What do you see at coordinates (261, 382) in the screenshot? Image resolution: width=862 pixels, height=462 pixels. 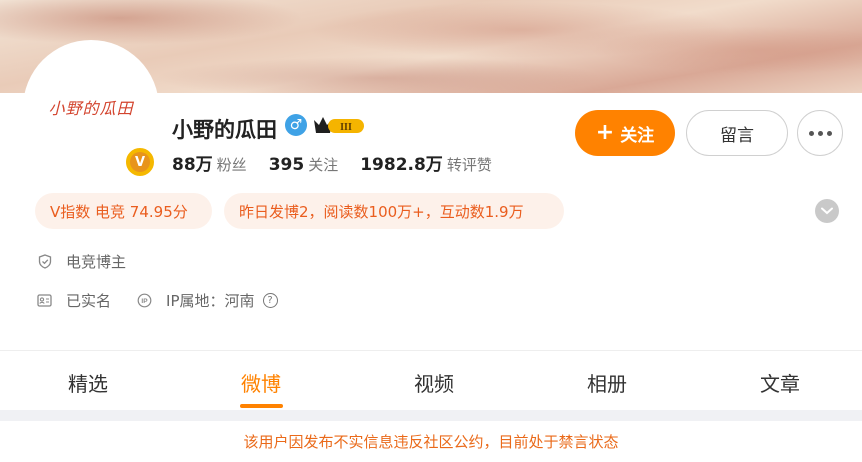 I see `tab-weibo: 微博` at bounding box center [261, 382].